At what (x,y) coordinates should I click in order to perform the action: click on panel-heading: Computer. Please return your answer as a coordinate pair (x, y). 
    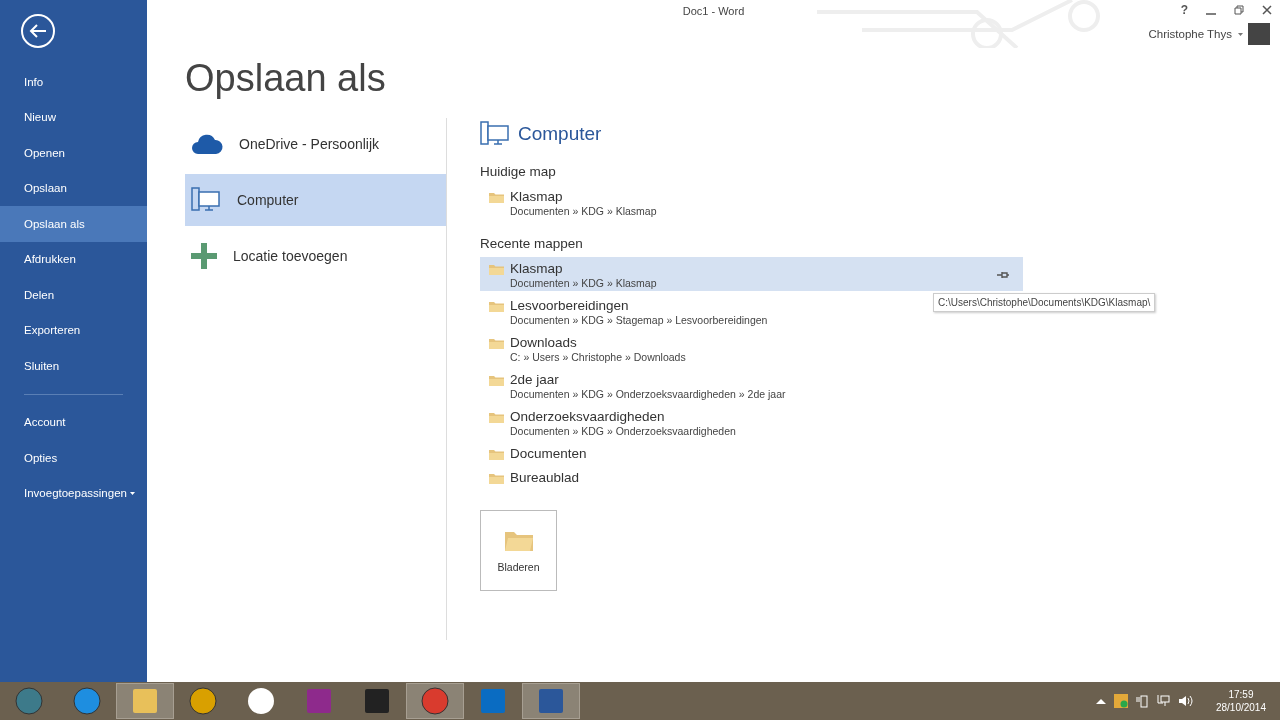
    Looking at the image, I should click on (560, 134).